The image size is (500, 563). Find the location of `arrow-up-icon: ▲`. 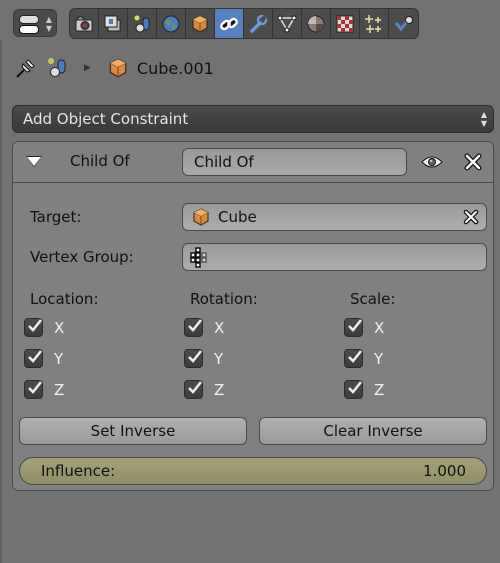

arrow-up-icon: ▲ is located at coordinates (48, 19).